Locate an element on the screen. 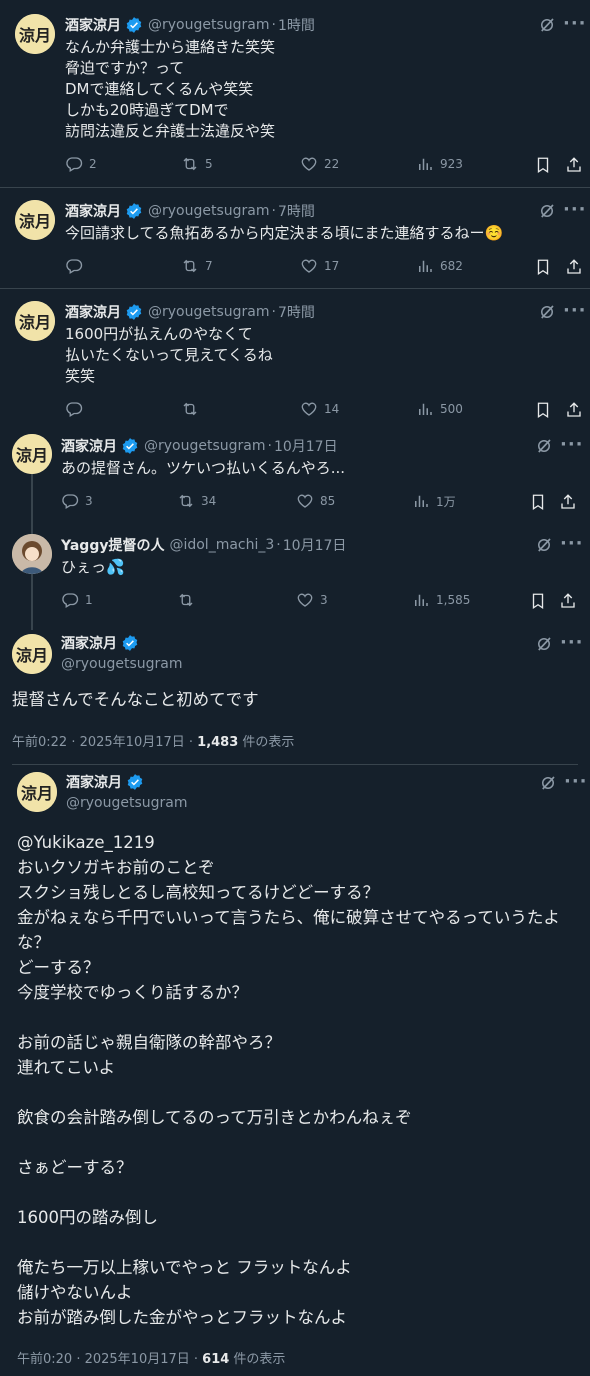  views-count: 1,585 is located at coordinates (453, 600).